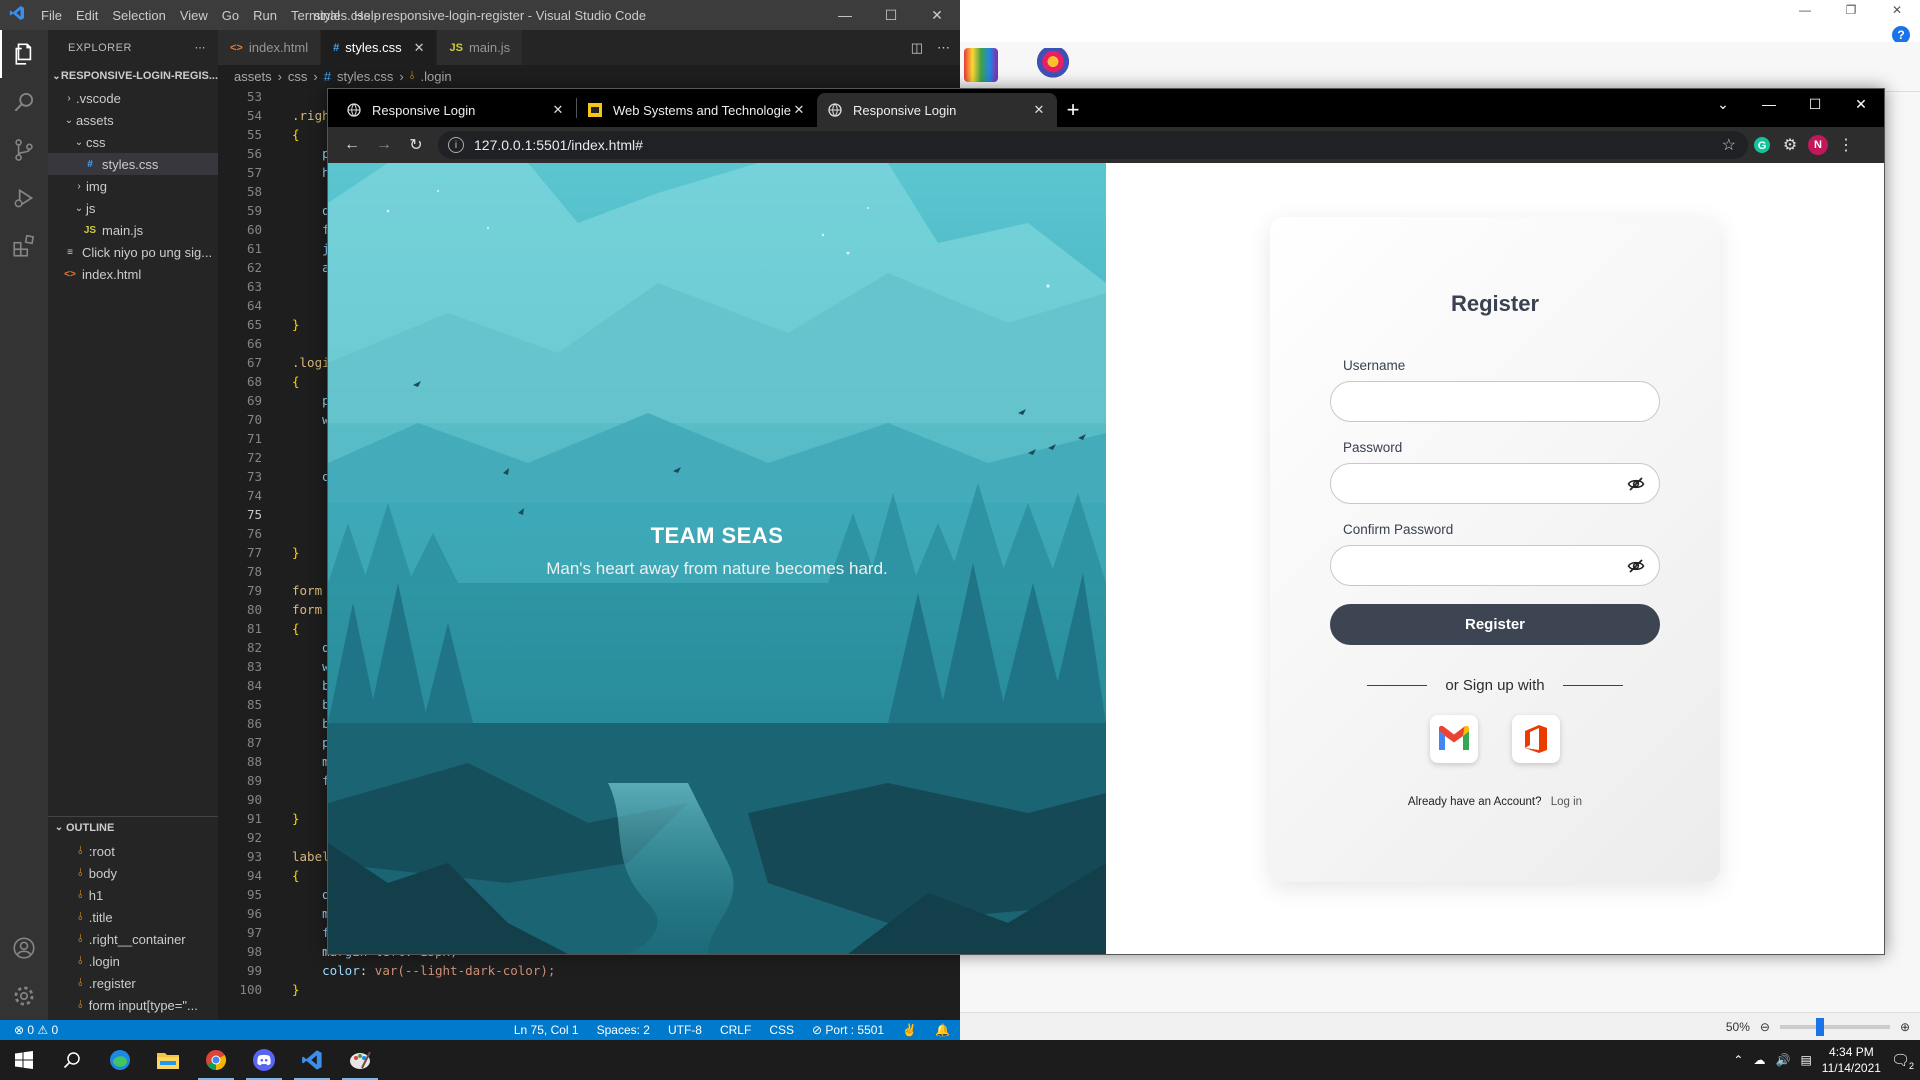 The image size is (1920, 1080). What do you see at coordinates (1536, 739) in the screenshot?
I see `office-signup-button` at bounding box center [1536, 739].